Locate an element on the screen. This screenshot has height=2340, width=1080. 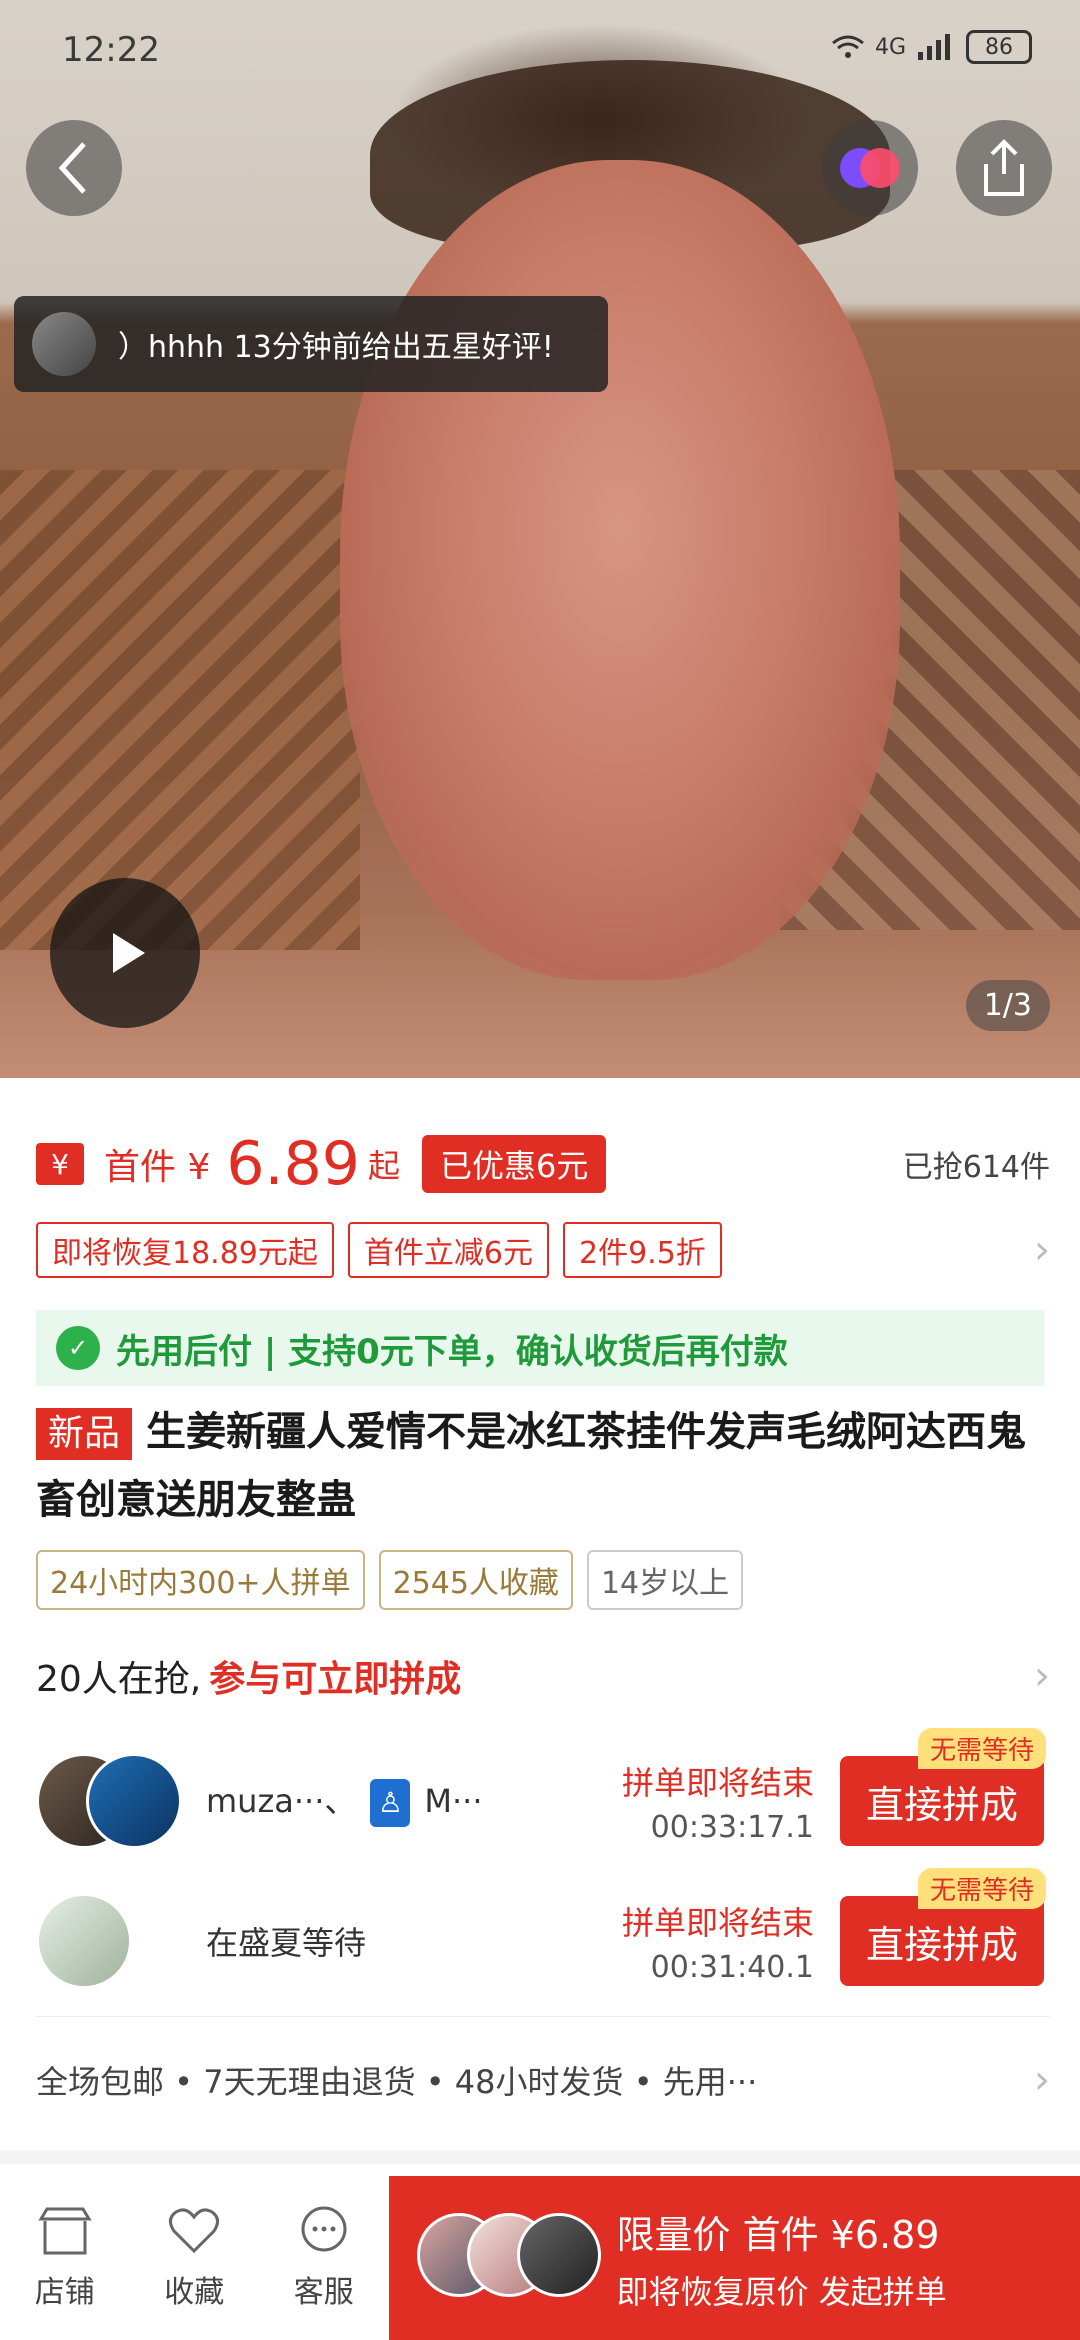
back-button is located at coordinates (74, 168).